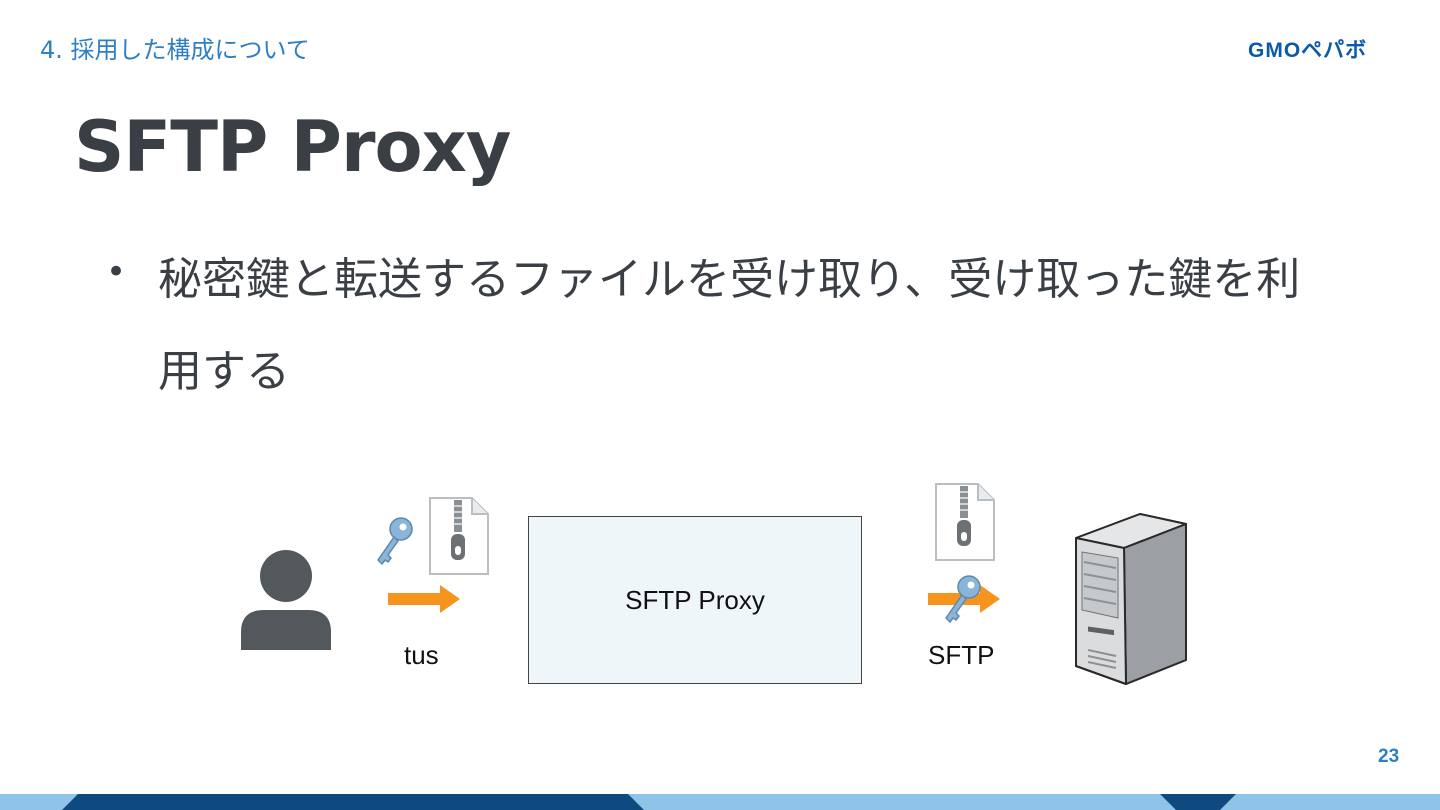 The height and width of the screenshot is (810, 1440). What do you see at coordinates (961, 655) in the screenshot?
I see `sftp-label: SFTP` at bounding box center [961, 655].